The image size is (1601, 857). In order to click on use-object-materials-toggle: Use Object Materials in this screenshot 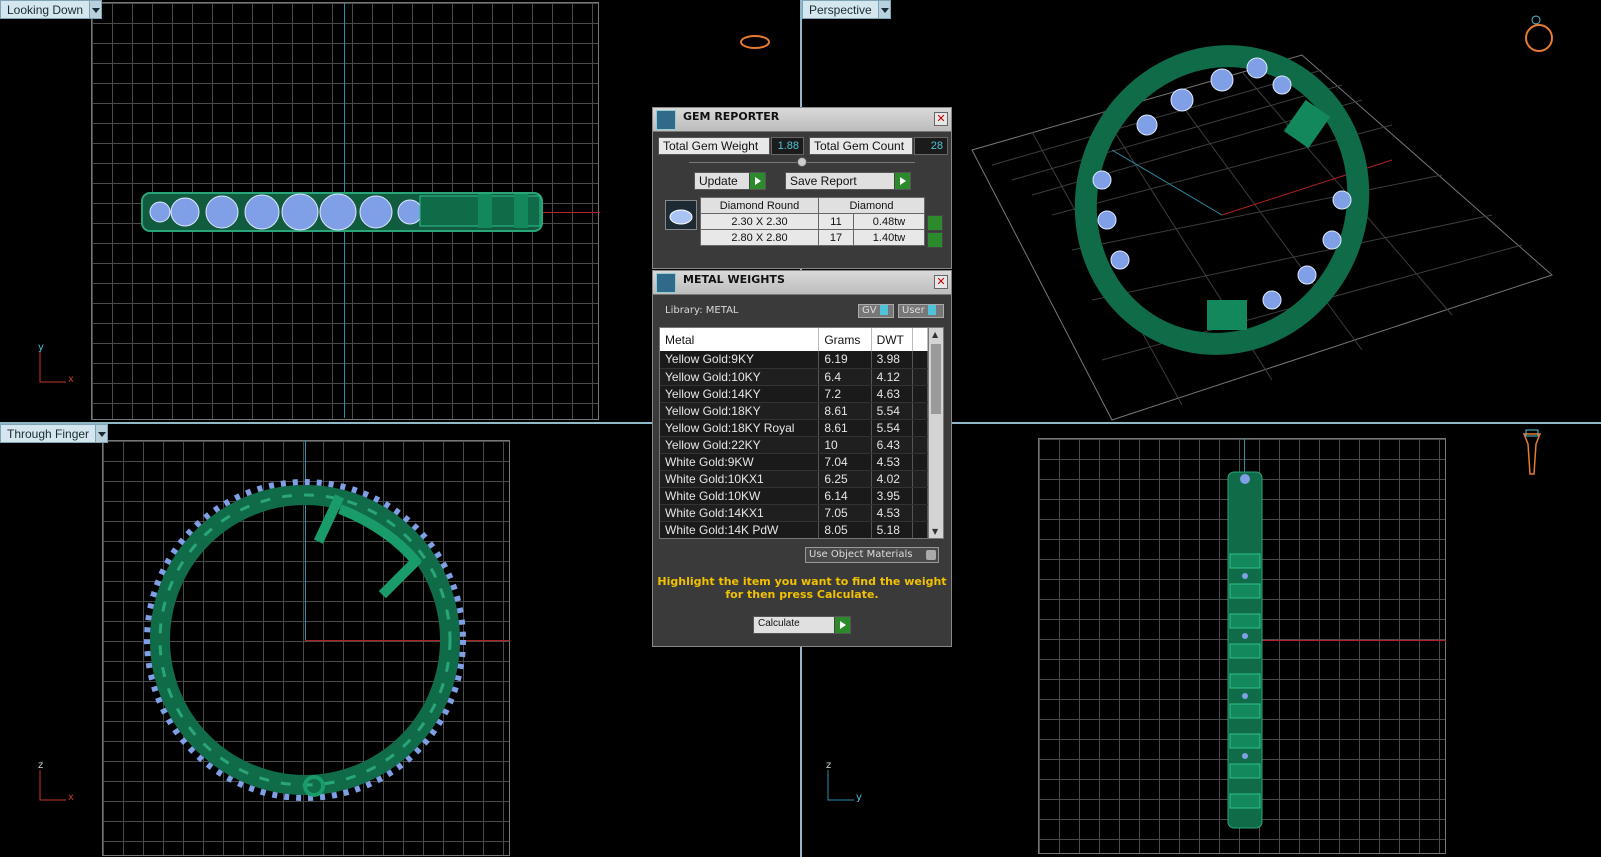, I will do `click(872, 555)`.